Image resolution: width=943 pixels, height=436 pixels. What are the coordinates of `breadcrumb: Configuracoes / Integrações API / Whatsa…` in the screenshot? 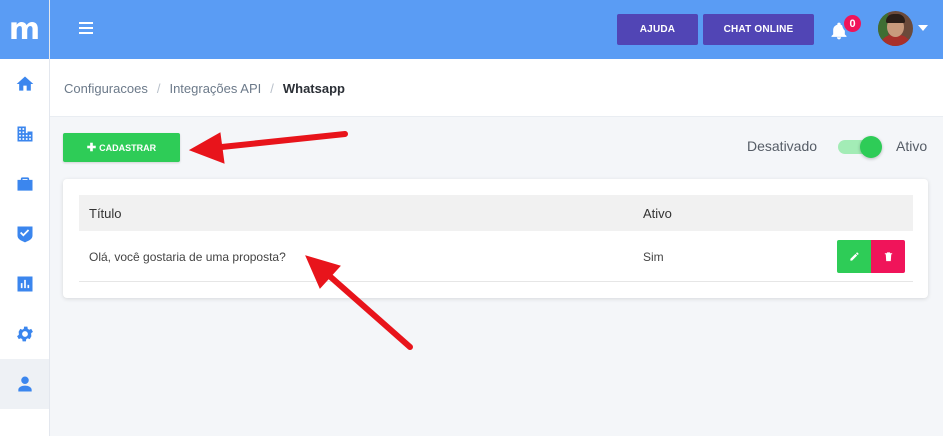 It's located at (204, 88).